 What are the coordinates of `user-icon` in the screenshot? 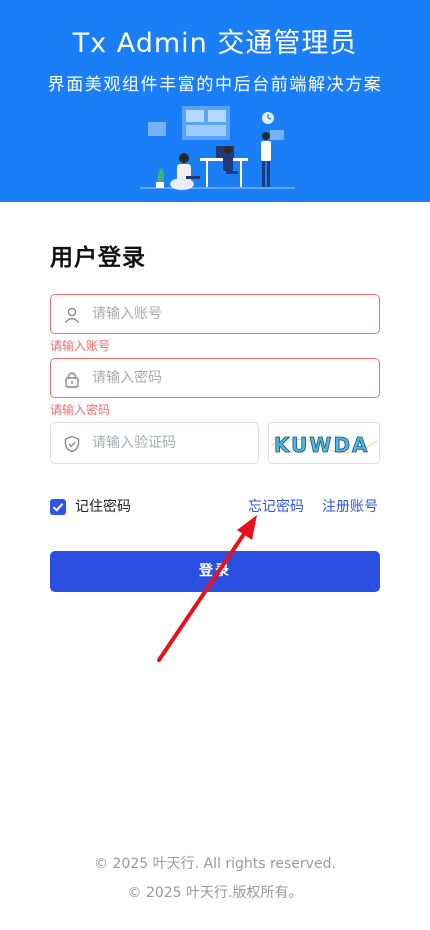 It's located at (72, 315).